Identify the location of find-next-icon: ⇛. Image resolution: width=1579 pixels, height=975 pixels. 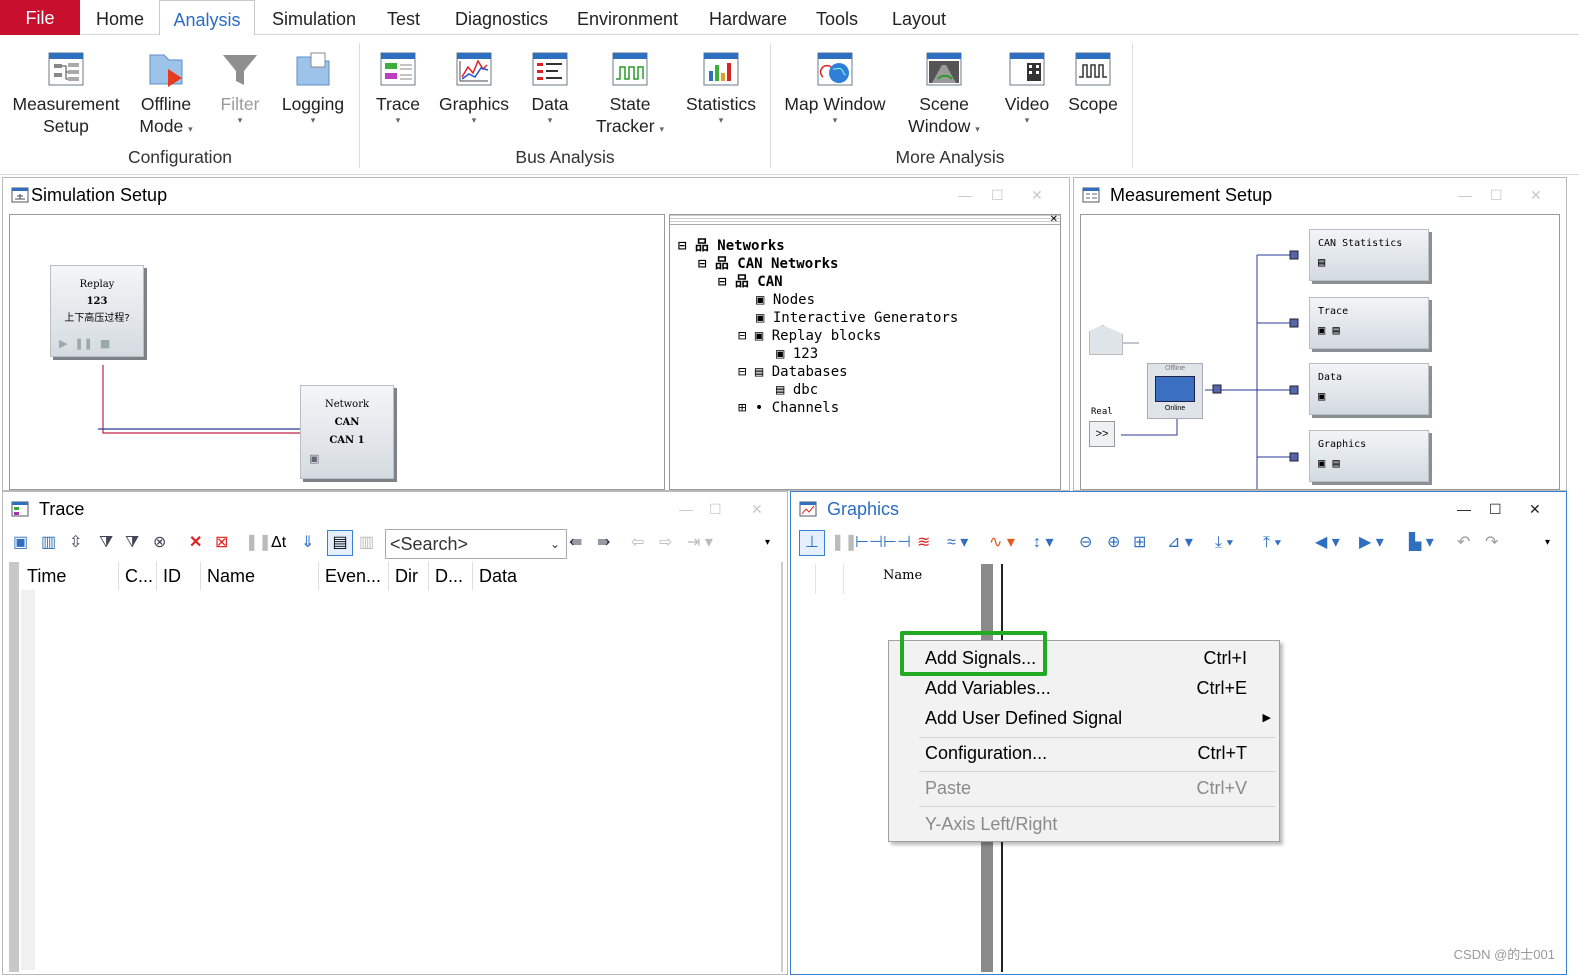
(603, 543).